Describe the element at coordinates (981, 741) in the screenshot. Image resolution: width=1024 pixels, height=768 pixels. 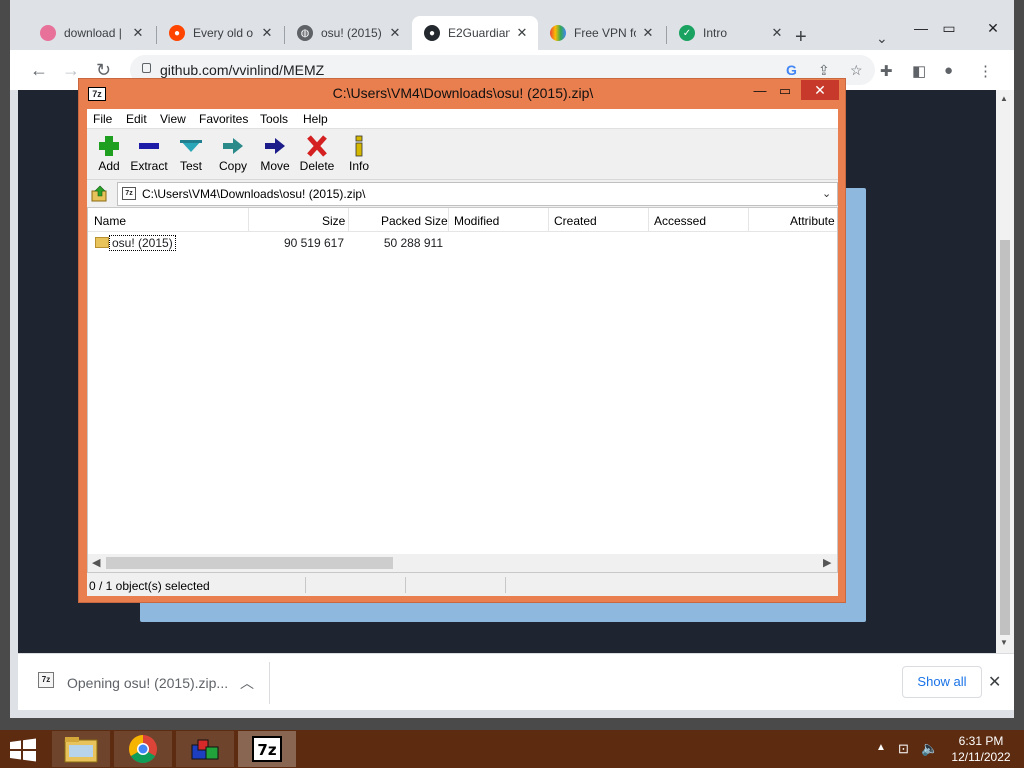
I see `clock-time: 6:31 PM` at that location.